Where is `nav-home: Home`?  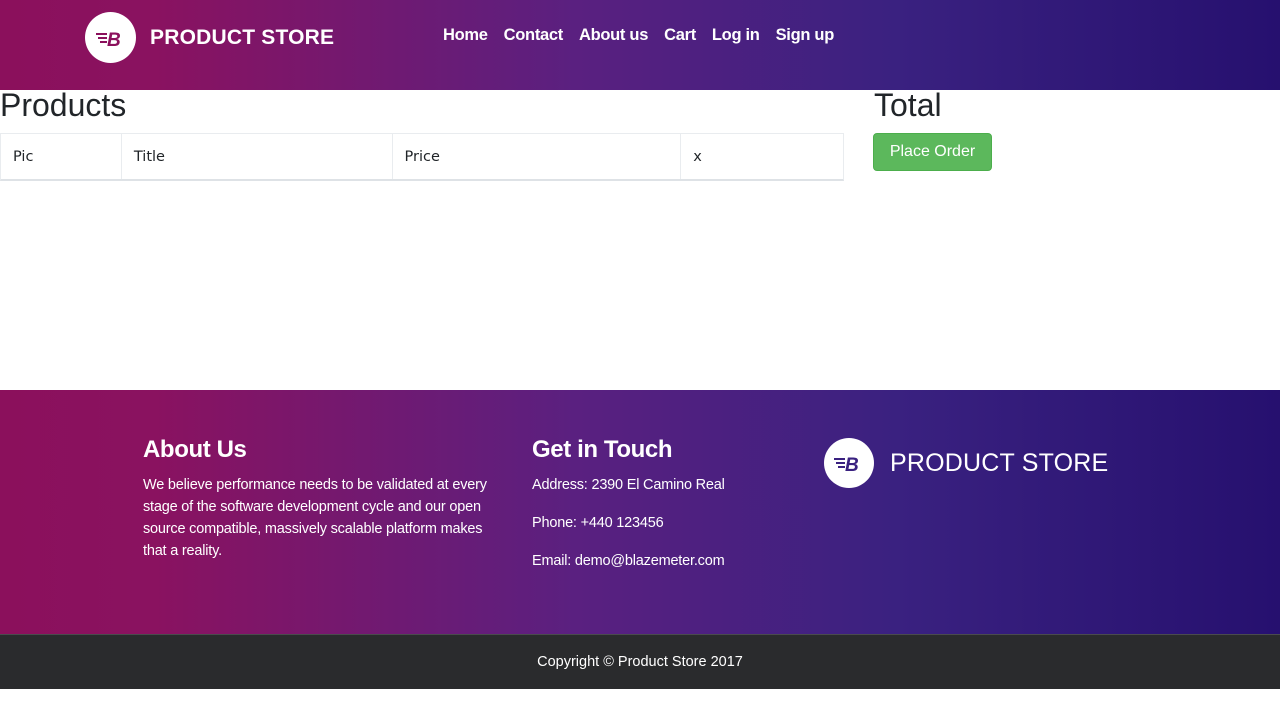
nav-home: Home is located at coordinates (465, 35).